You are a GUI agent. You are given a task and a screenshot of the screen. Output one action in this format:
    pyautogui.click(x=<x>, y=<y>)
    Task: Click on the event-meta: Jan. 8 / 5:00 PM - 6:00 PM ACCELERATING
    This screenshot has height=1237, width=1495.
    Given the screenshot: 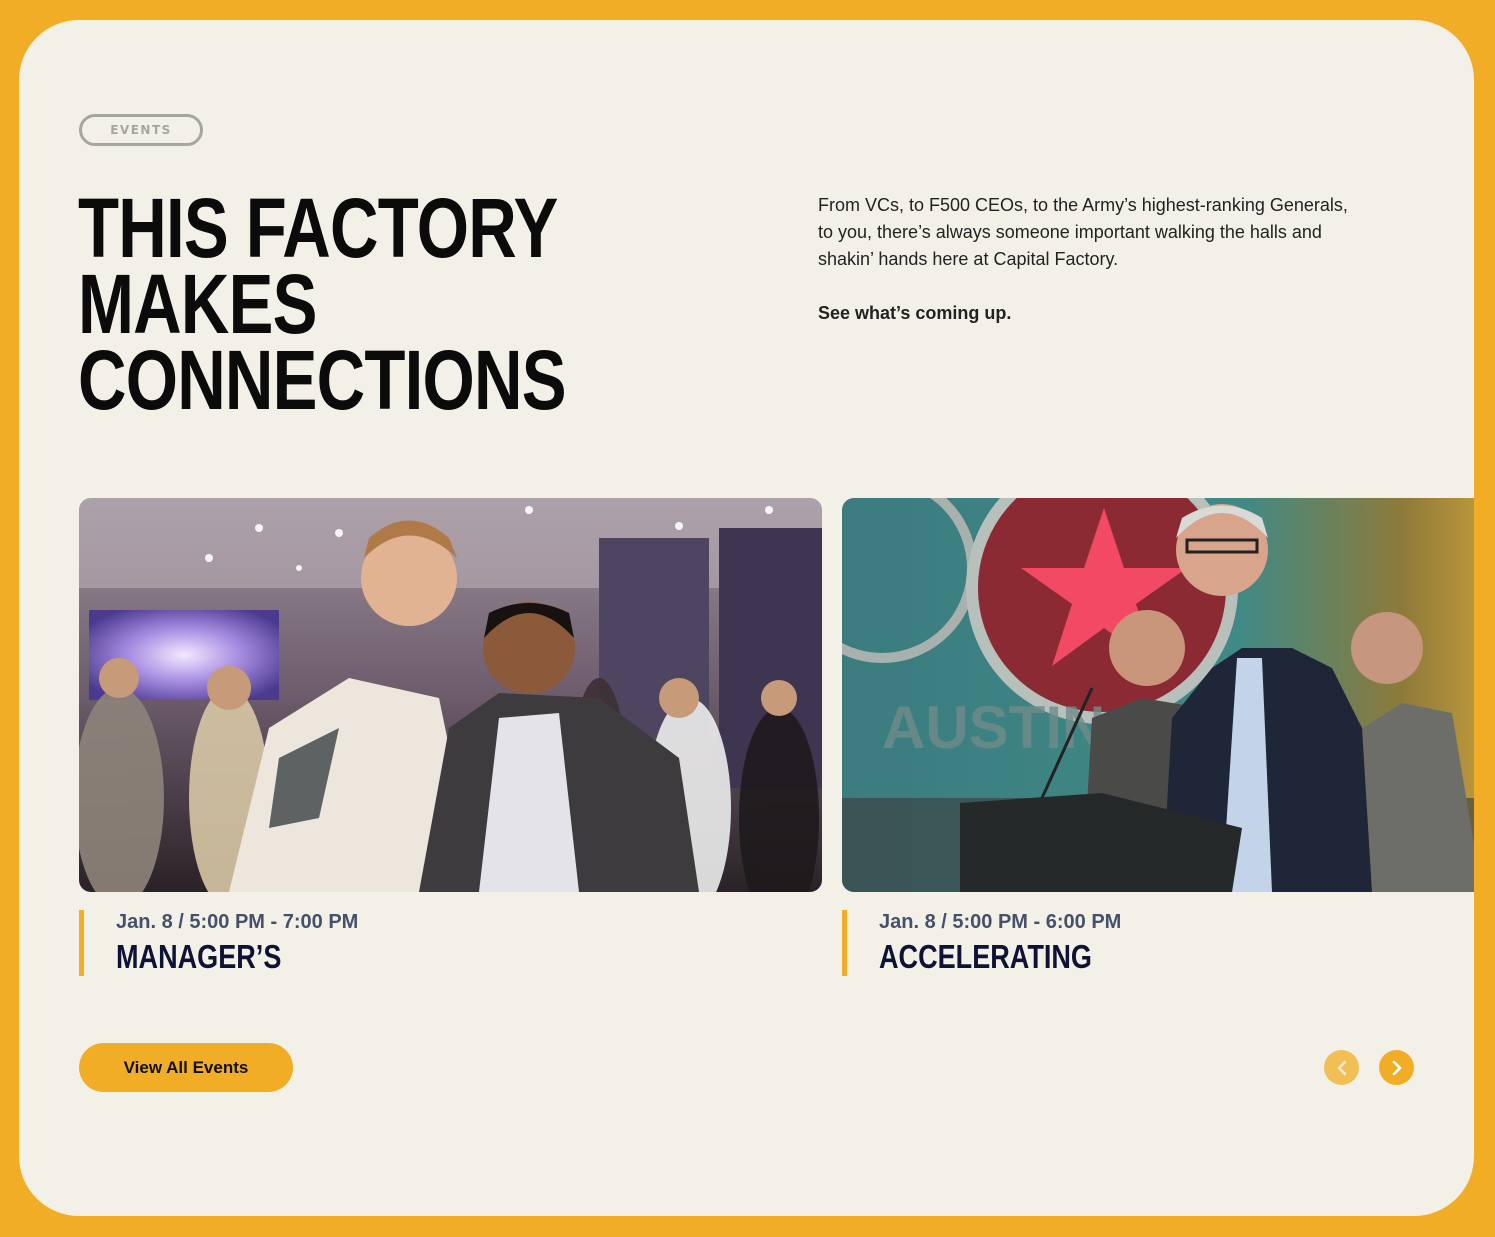 What is the action you would take?
    pyautogui.click(x=990, y=943)
    